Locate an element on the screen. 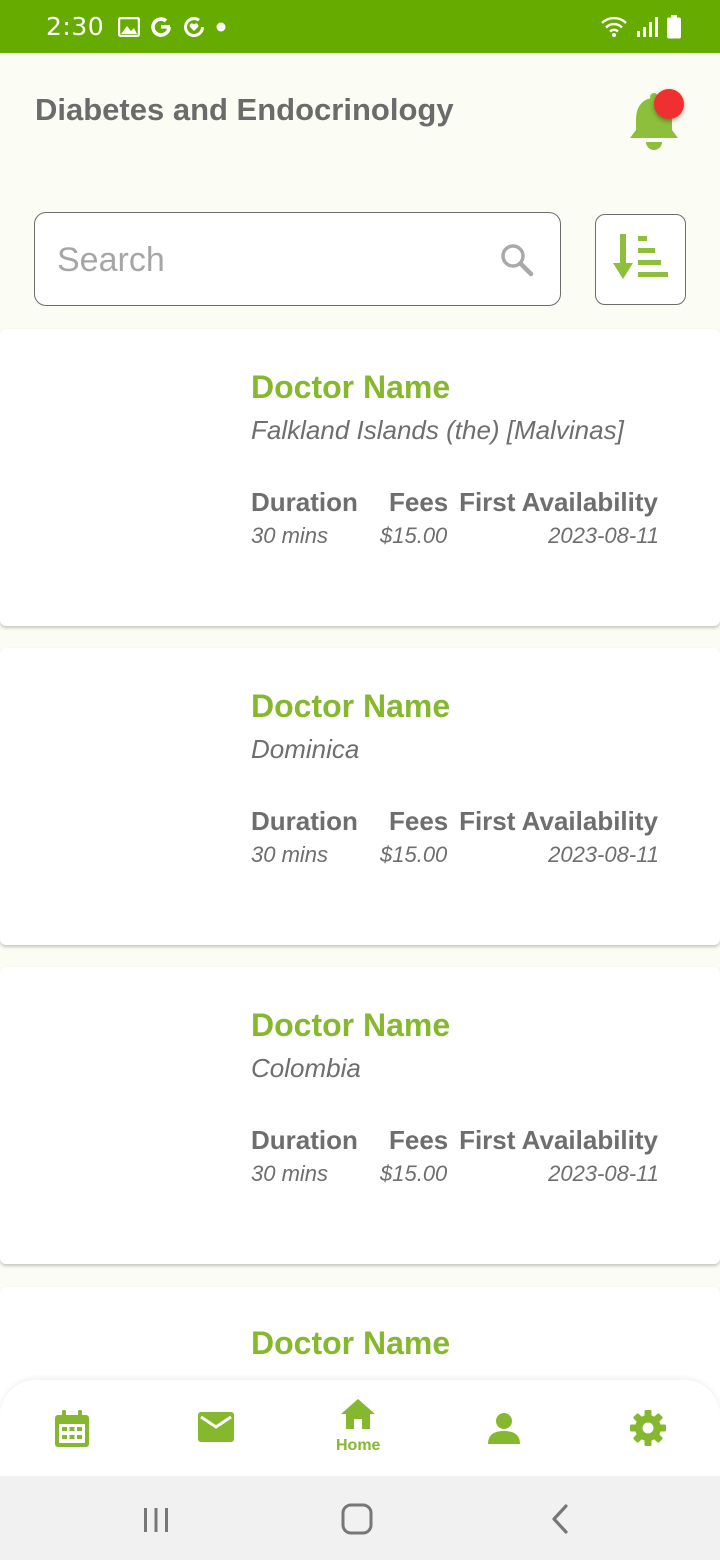 This screenshot has width=720, height=1560. back-icon is located at coordinates (560, 1521).